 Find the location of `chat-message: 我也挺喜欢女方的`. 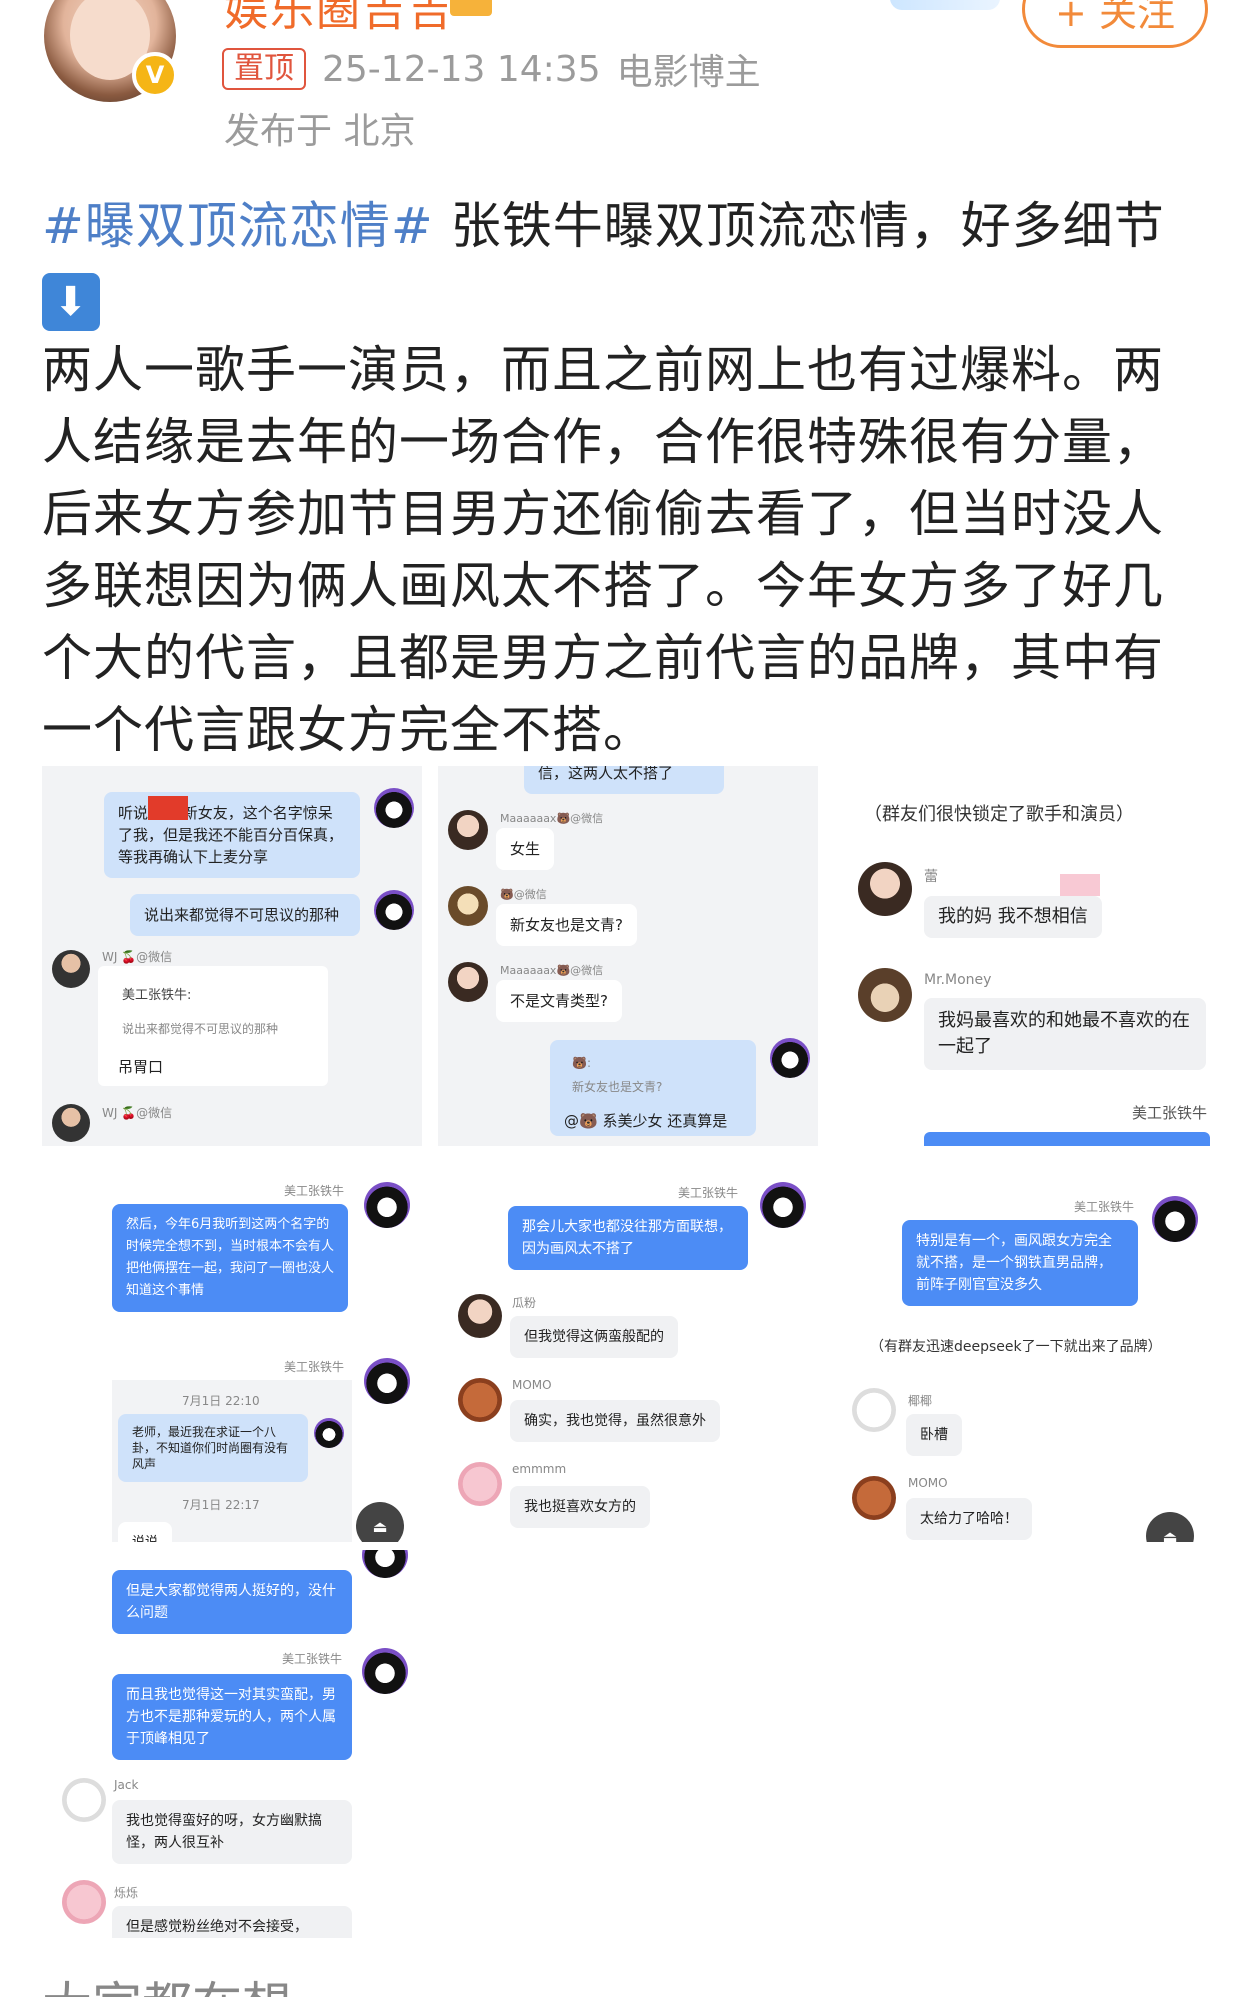

chat-message: 我也挺喜欢女方的 is located at coordinates (580, 1507).